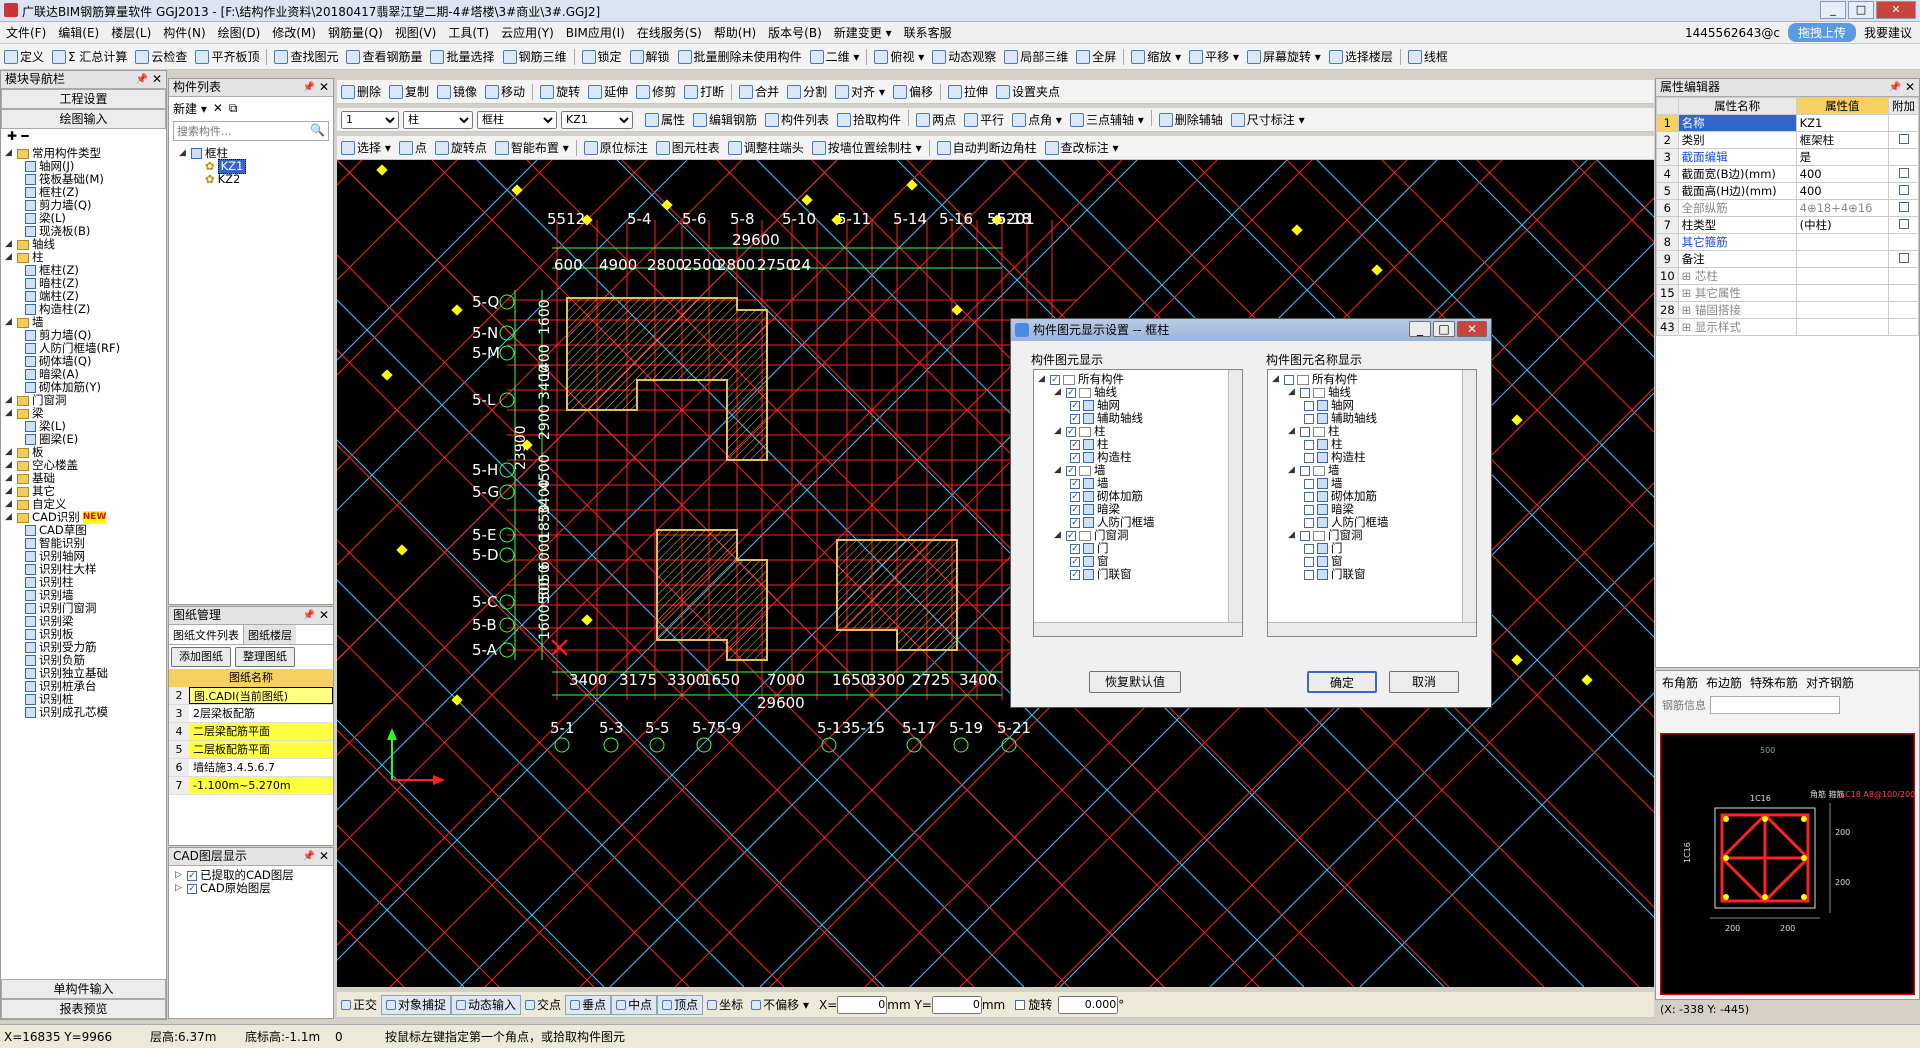 The height and width of the screenshot is (1048, 1920). What do you see at coordinates (759, 92) in the screenshot?
I see `edit-tool-button-8: 合并` at bounding box center [759, 92].